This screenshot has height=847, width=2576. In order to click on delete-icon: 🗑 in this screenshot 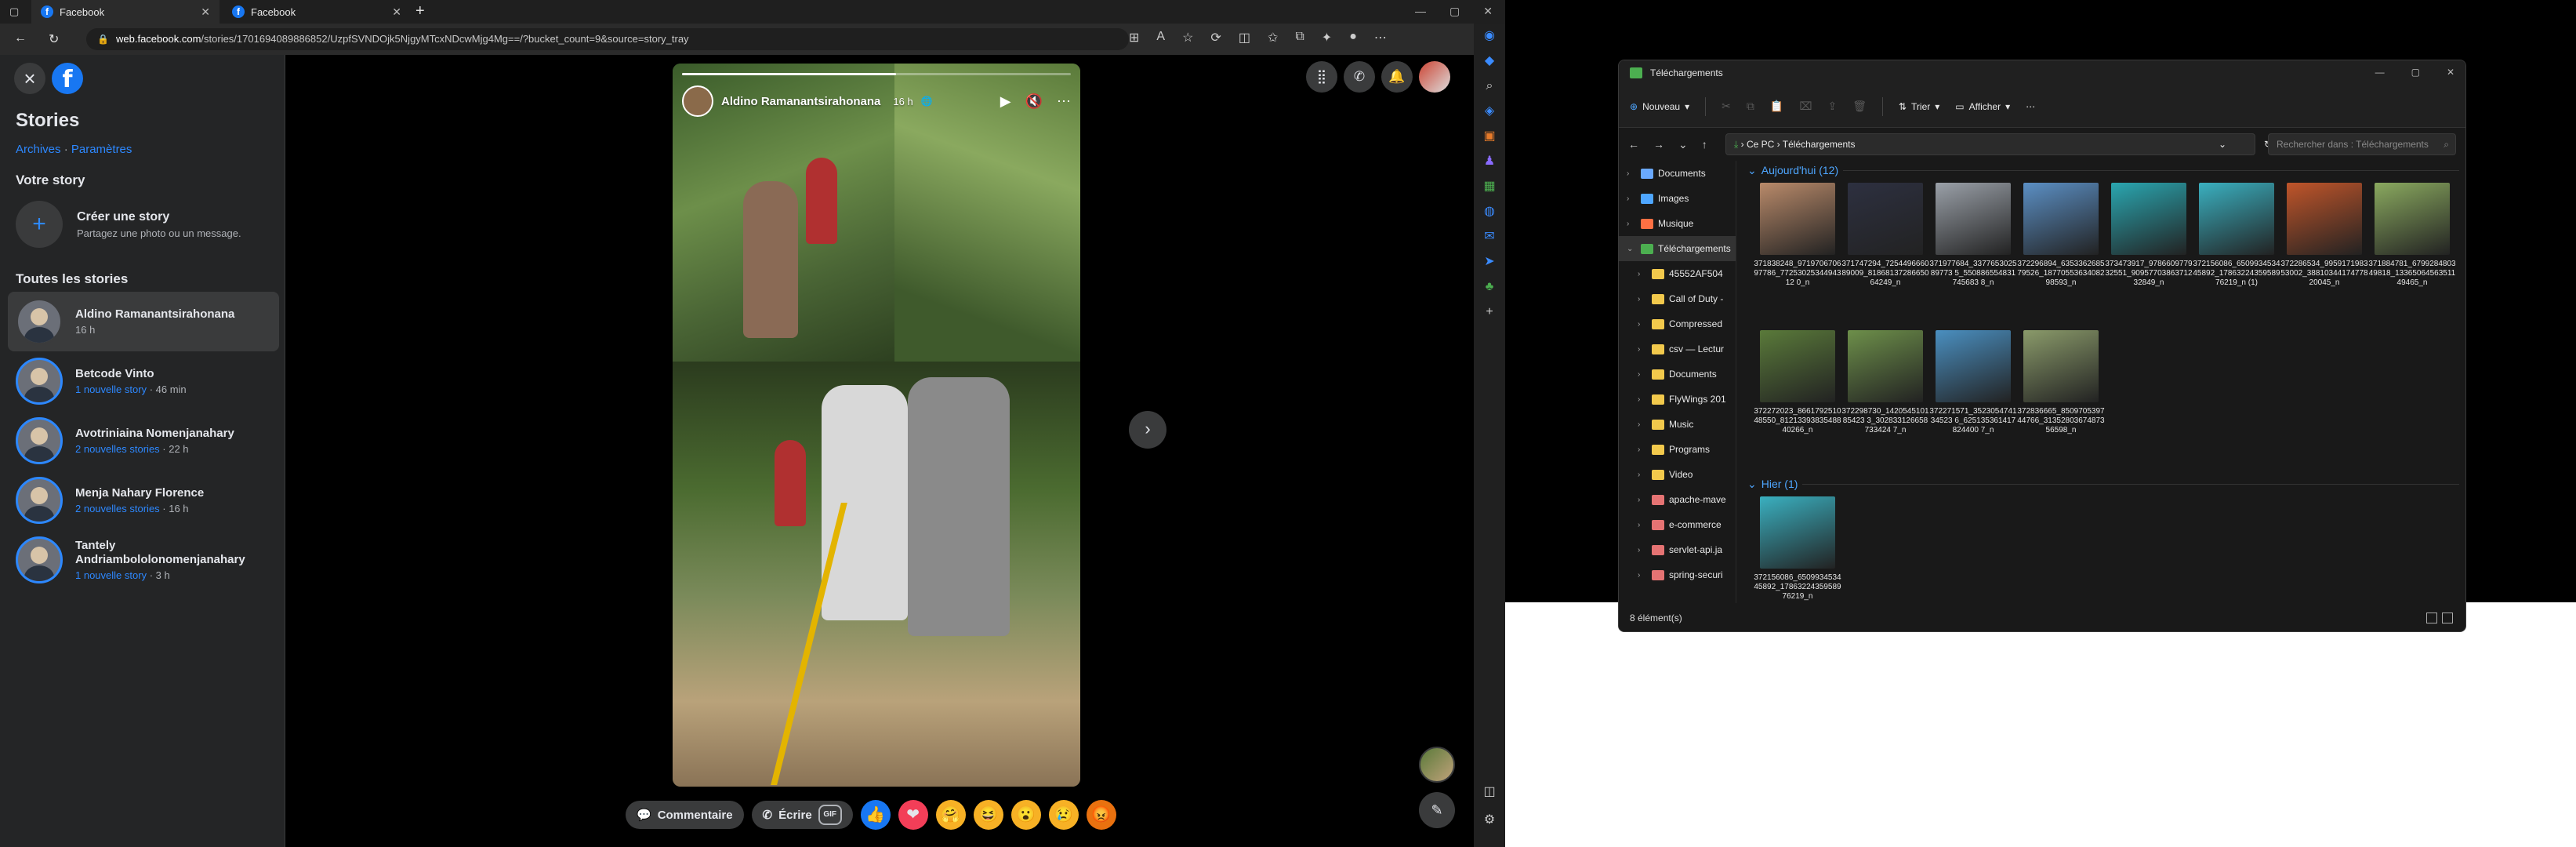, I will do `click(1860, 106)`.